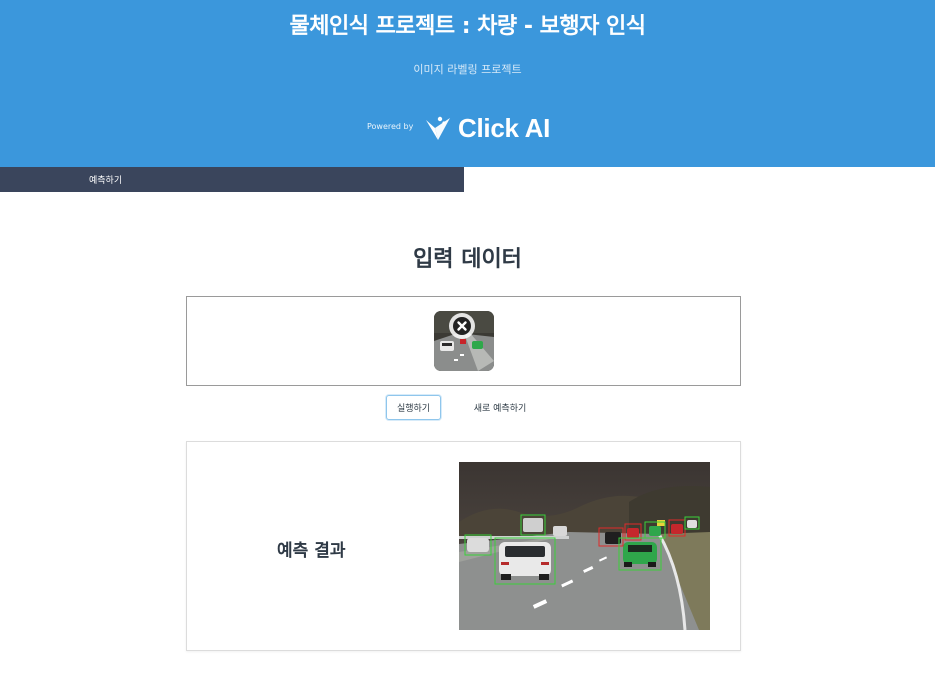 The width and height of the screenshot is (935, 685). Describe the element at coordinates (500, 407) in the screenshot. I see `new-prediction-button: 새로 예측하기` at that location.